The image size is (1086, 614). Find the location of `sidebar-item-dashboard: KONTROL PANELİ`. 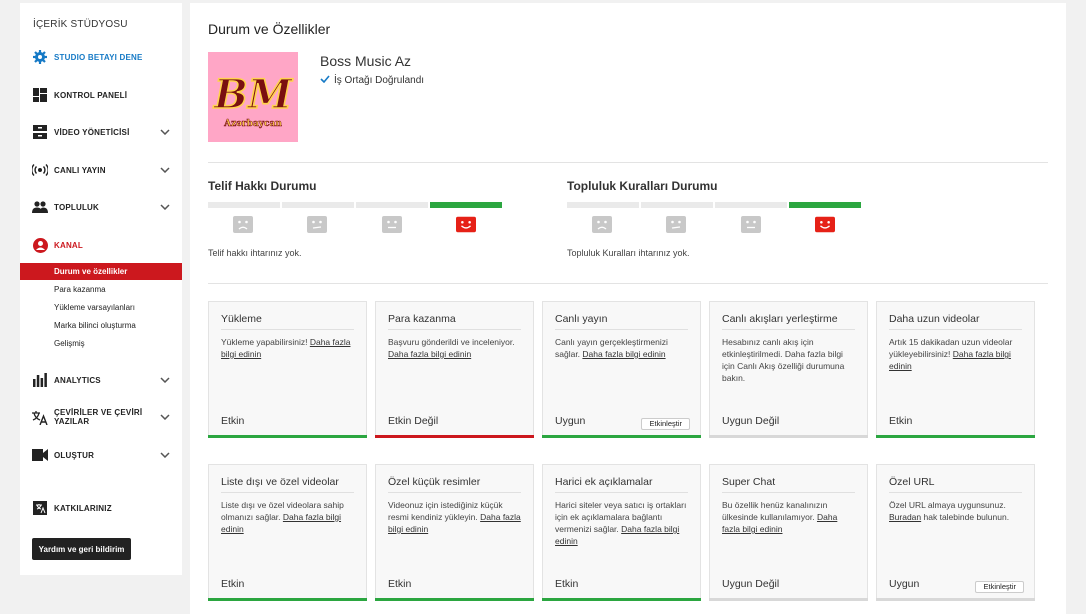

sidebar-item-dashboard: KONTROL PANELİ is located at coordinates (101, 95).